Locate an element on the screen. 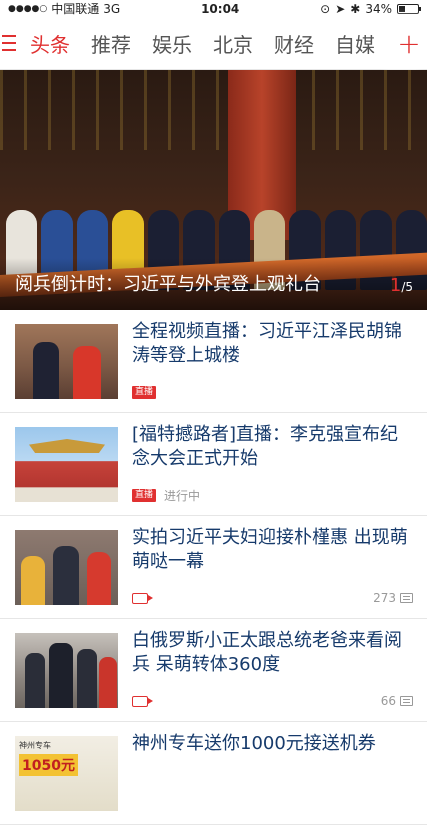 This screenshot has width=427, height=825. article-title: 白俄罗斯小正太跟总统老爸来看阅兵 呆萌转体360度 is located at coordinates (267, 652).